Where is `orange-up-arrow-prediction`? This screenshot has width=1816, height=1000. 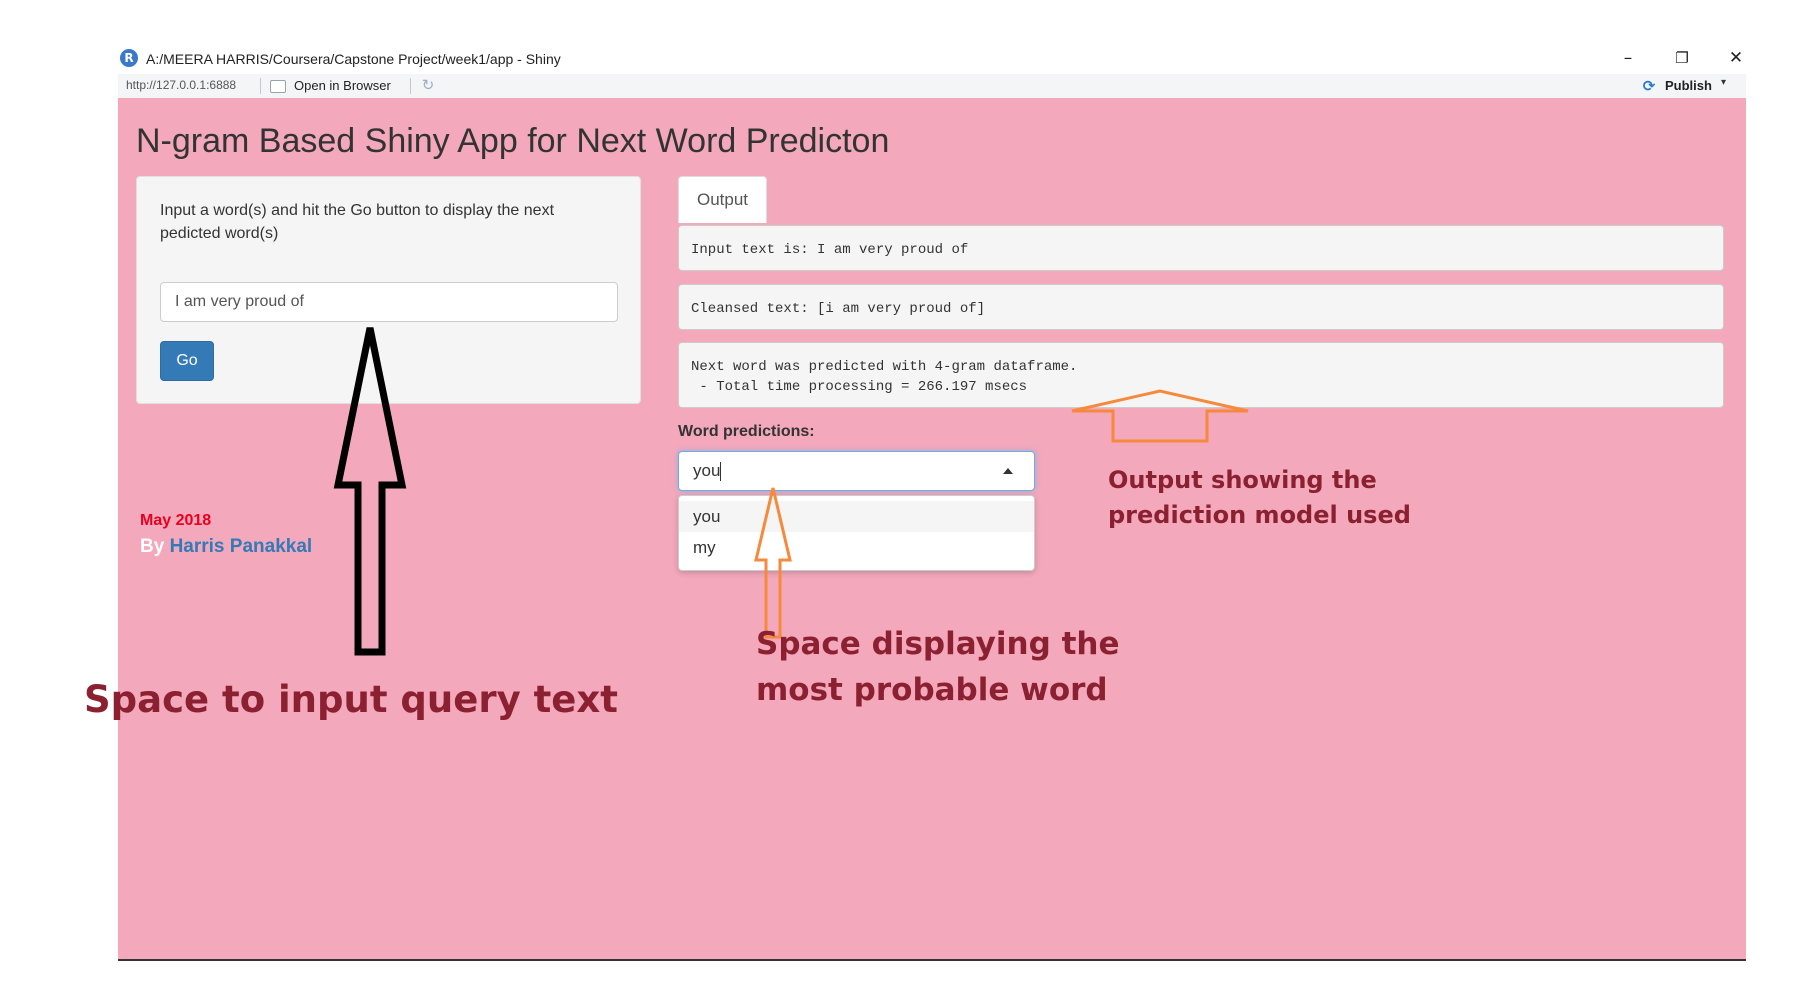 orange-up-arrow-prediction is located at coordinates (773, 563).